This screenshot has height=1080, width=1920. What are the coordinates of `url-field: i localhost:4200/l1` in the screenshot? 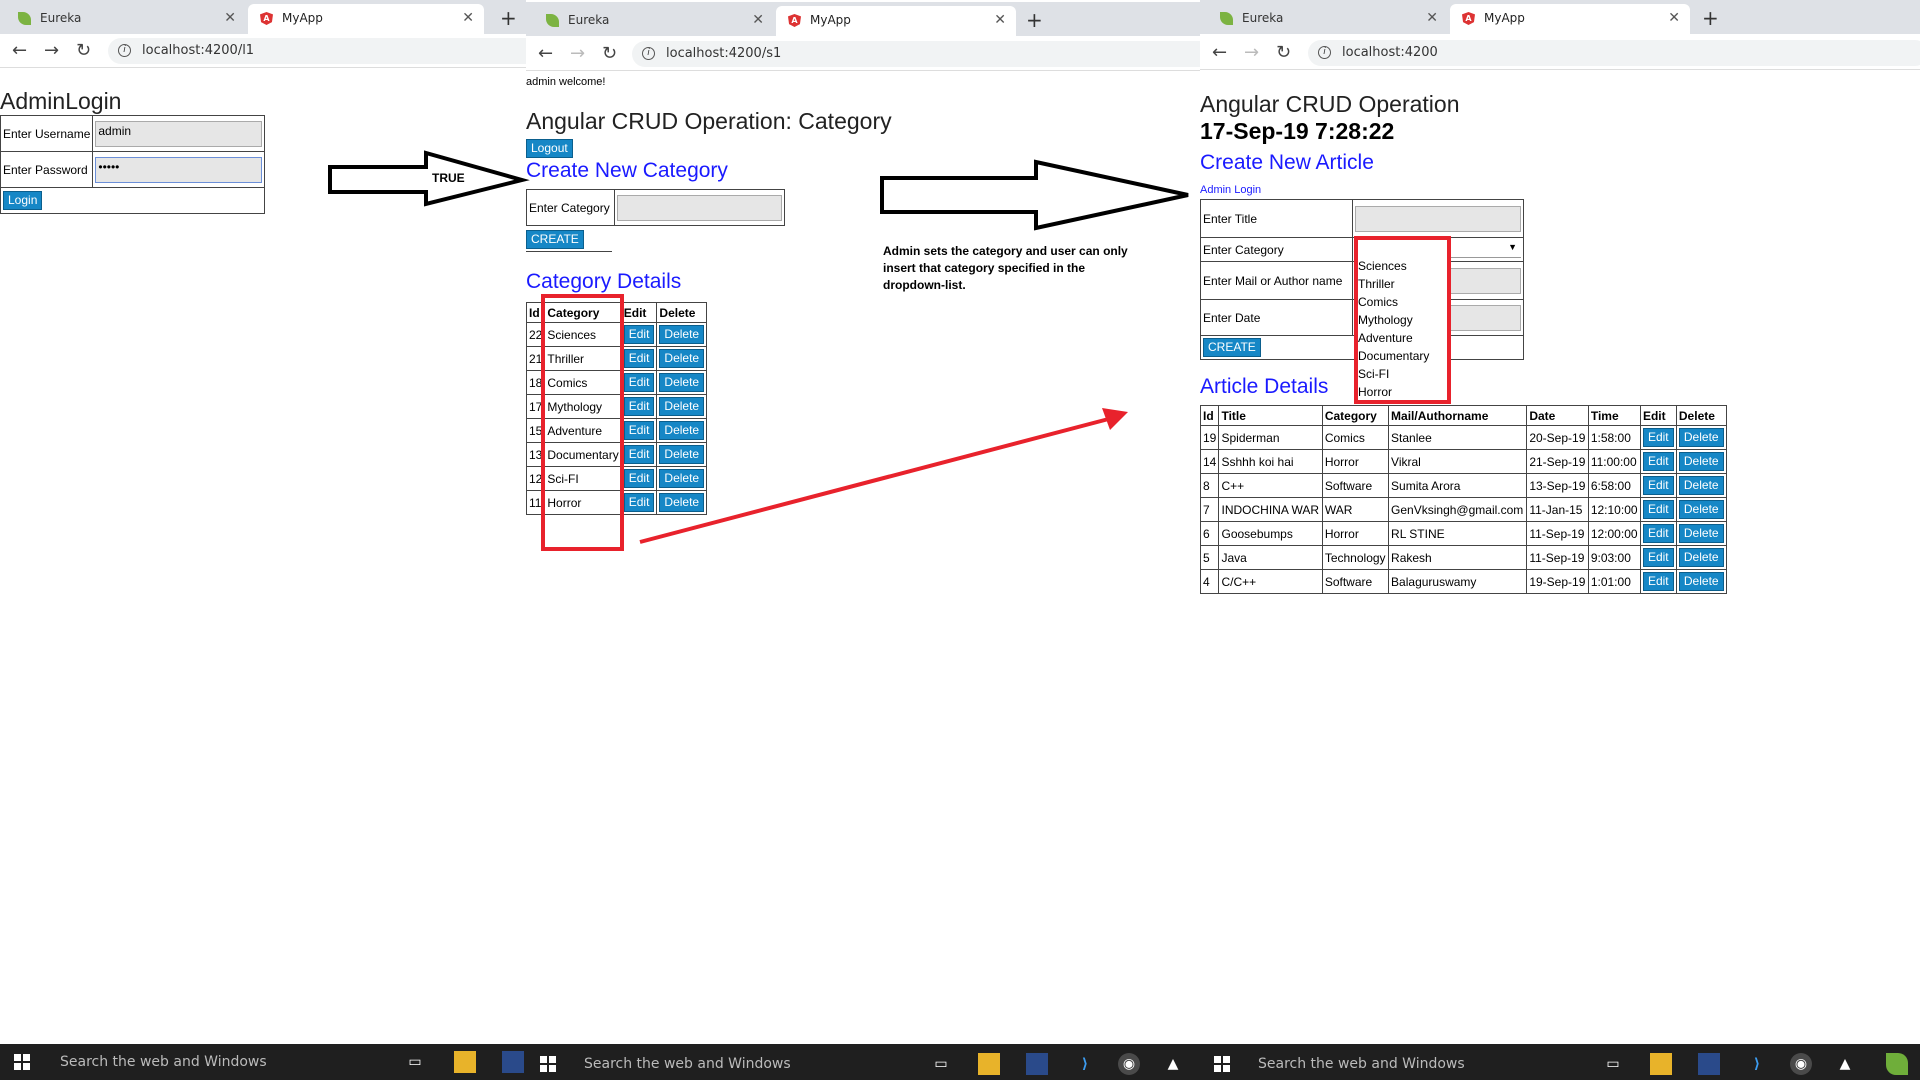 It's located at (317, 51).